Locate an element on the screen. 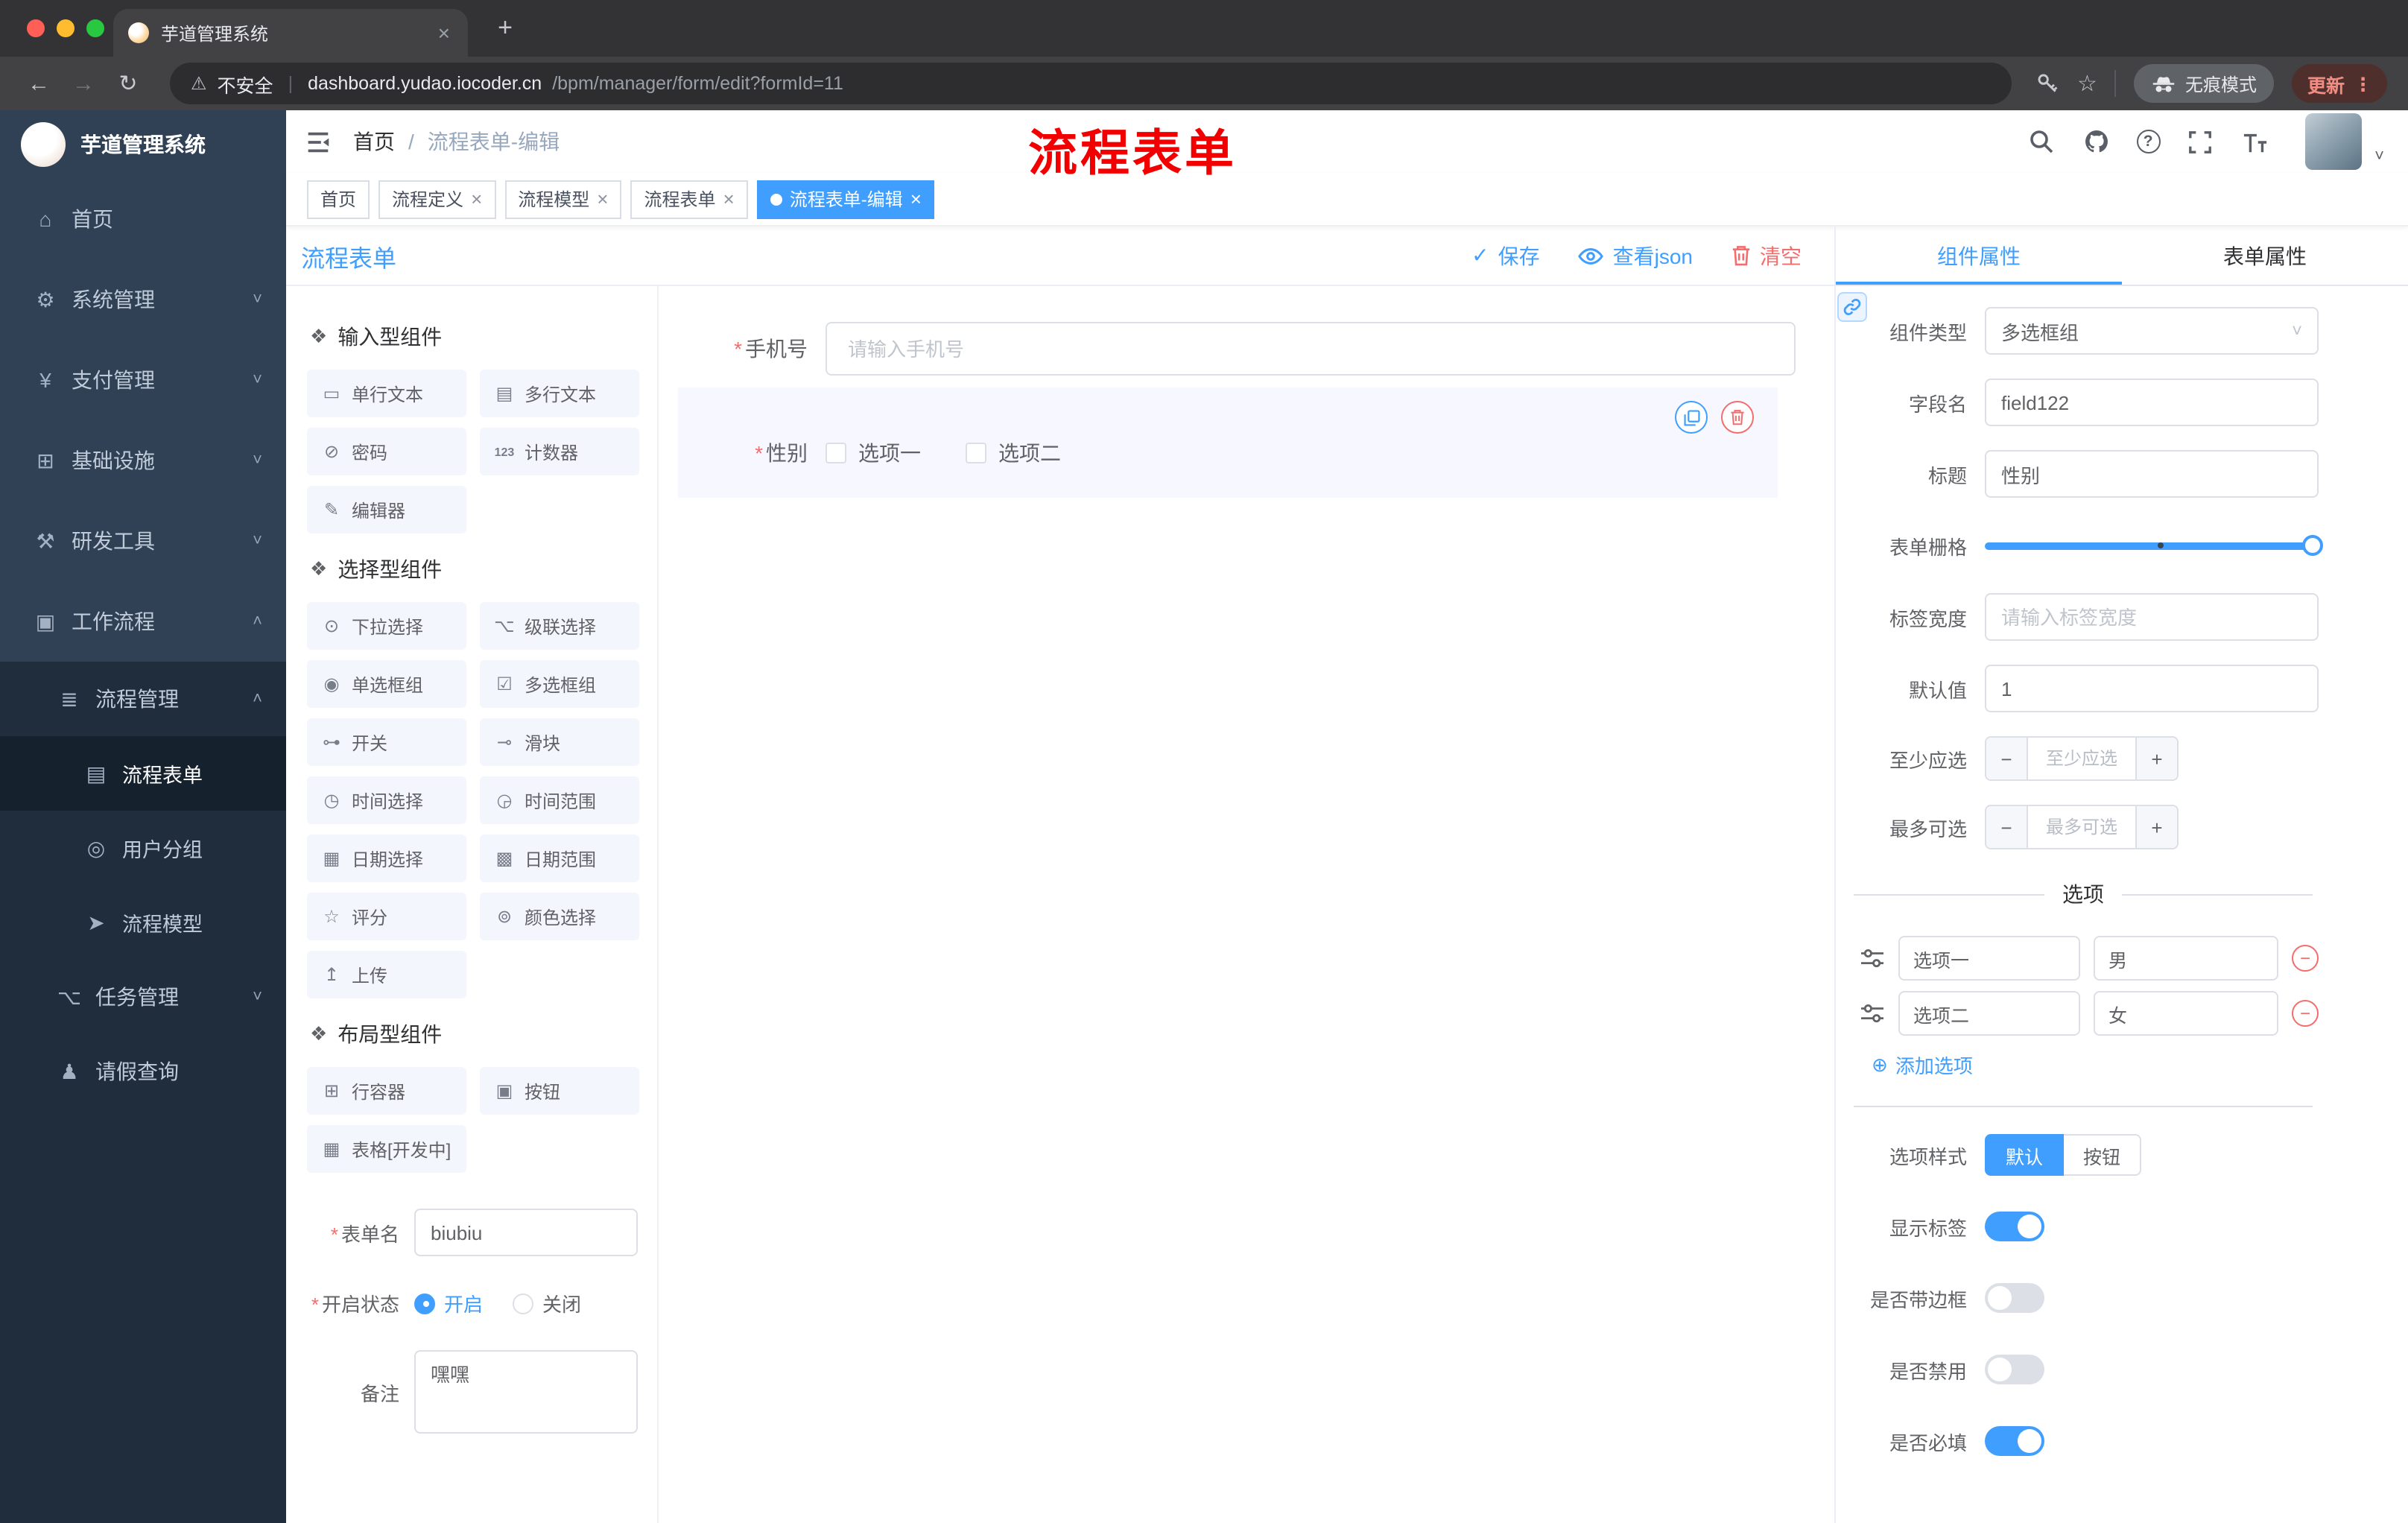 The image size is (2408, 1523). tag-process-form: 流程表单 × is located at coordinates (689, 199).